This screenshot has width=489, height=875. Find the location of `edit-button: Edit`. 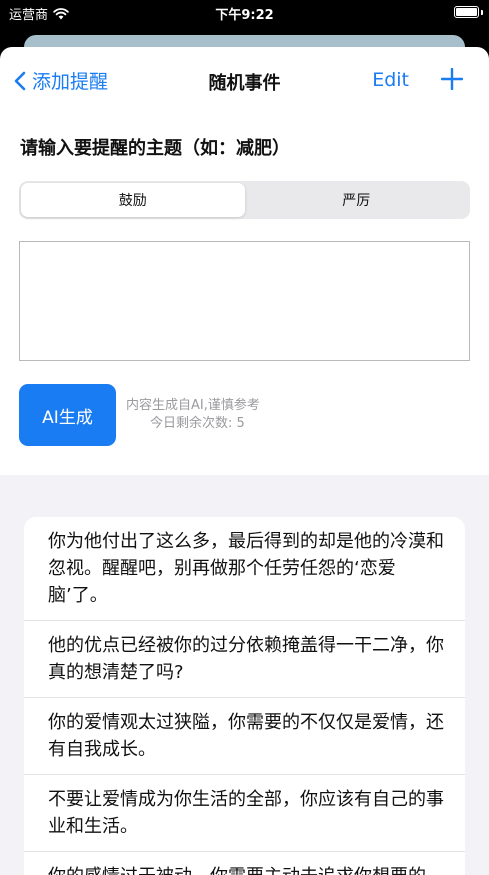

edit-button: Edit is located at coordinates (390, 80).